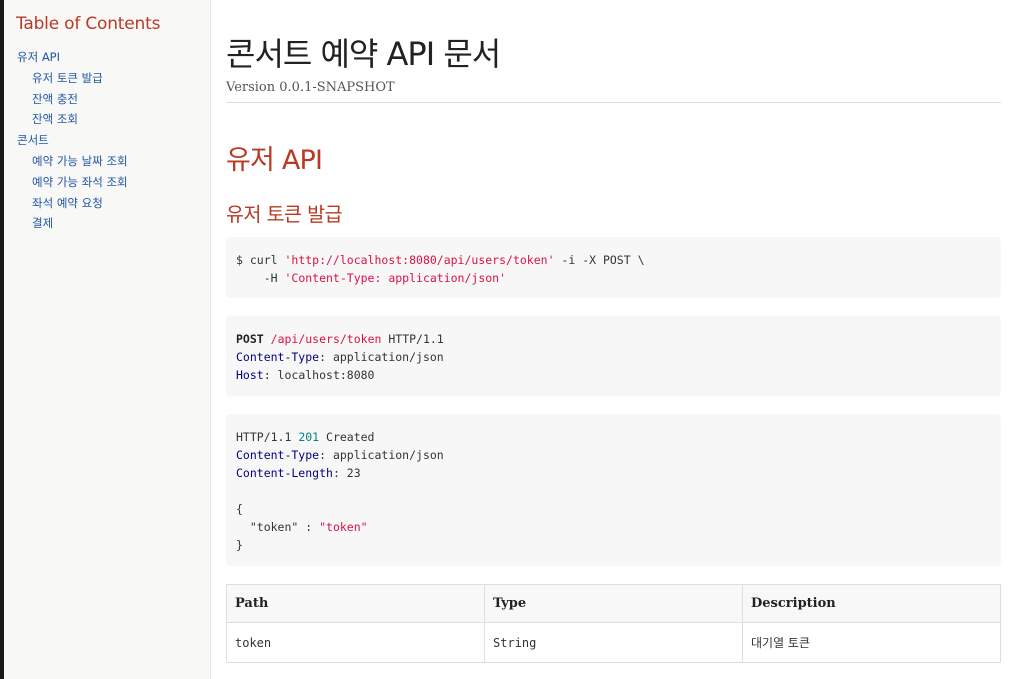 This screenshot has height=679, width=1009. Describe the element at coordinates (278, 357) in the screenshot. I see `request-header-name: Content-Type` at that location.